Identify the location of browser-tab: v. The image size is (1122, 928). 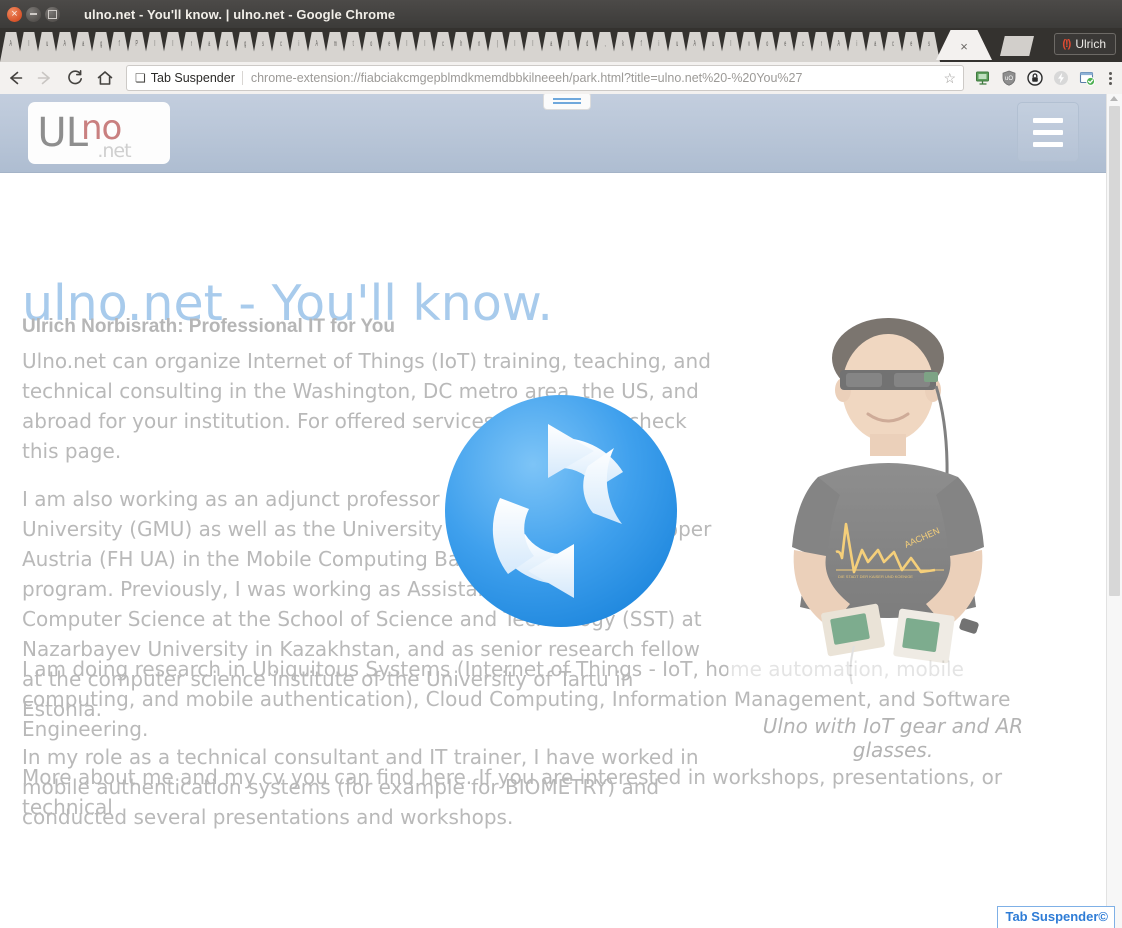
(749, 47).